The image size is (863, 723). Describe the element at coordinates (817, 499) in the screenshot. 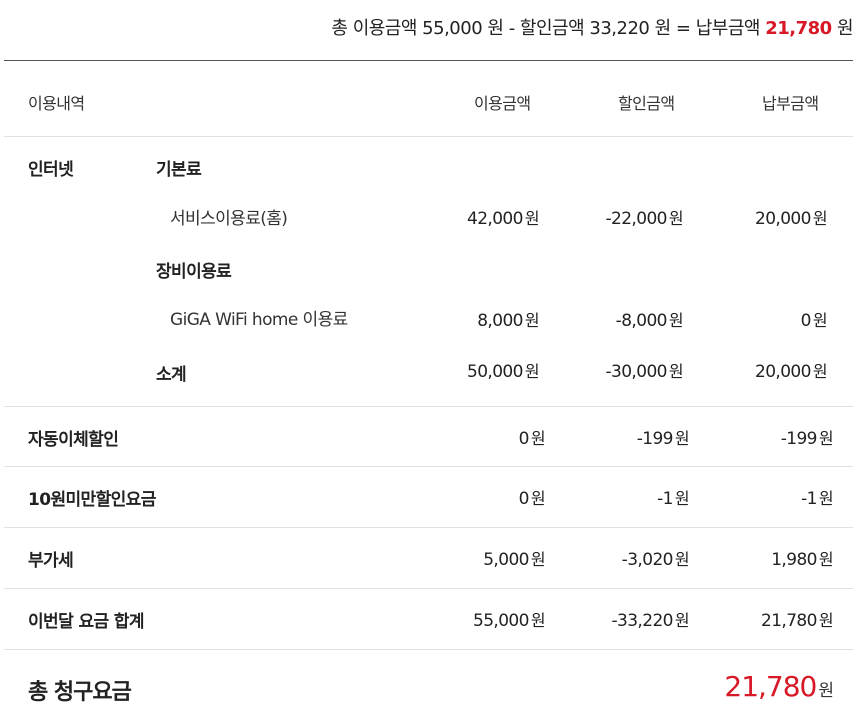

I see `row-under10-pay: -1 원` at that location.